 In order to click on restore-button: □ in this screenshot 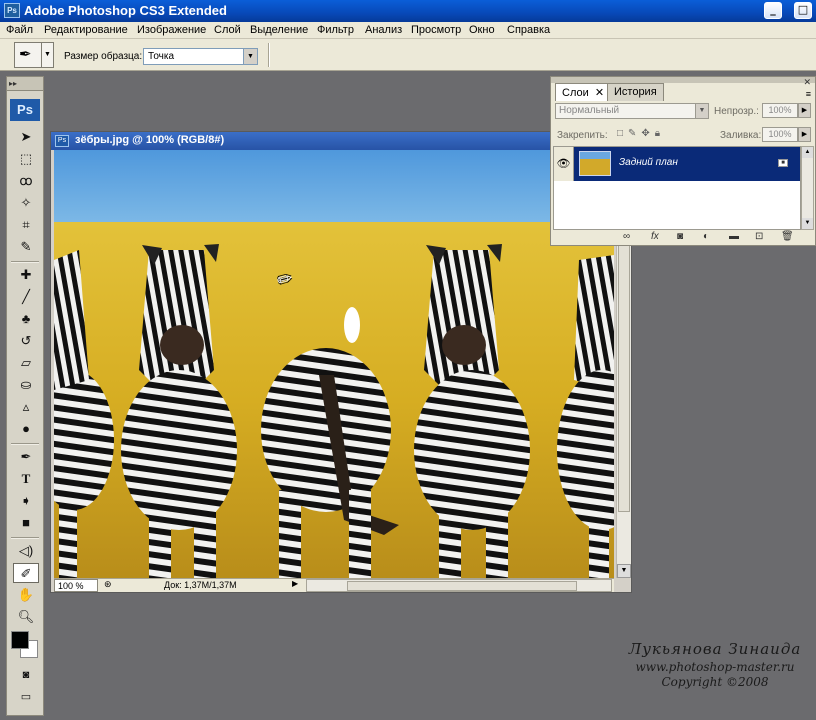, I will do `click(803, 10)`.